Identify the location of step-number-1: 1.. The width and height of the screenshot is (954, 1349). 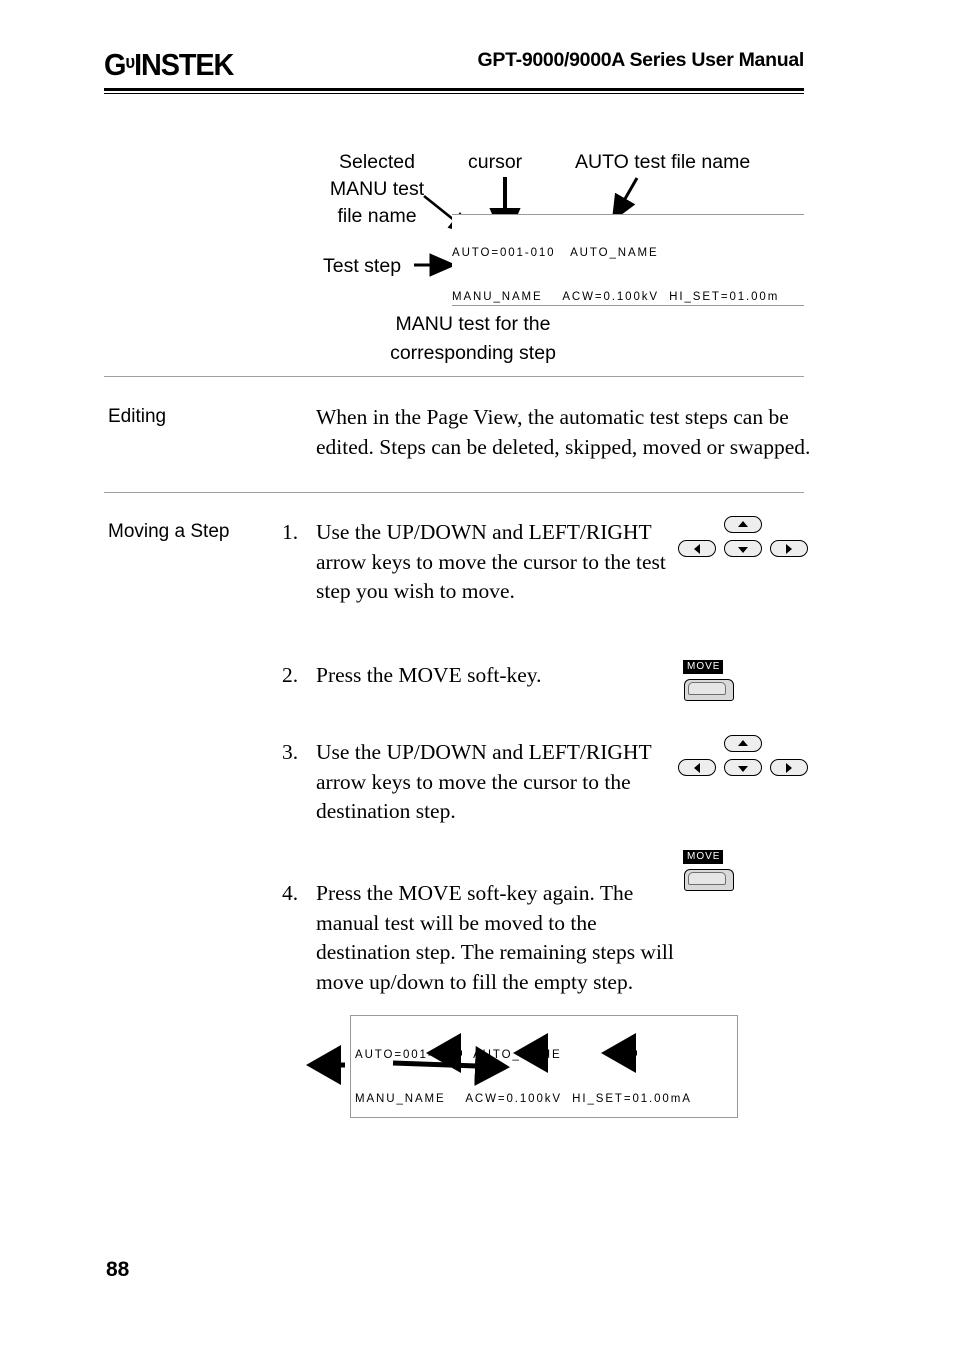
(290, 532).